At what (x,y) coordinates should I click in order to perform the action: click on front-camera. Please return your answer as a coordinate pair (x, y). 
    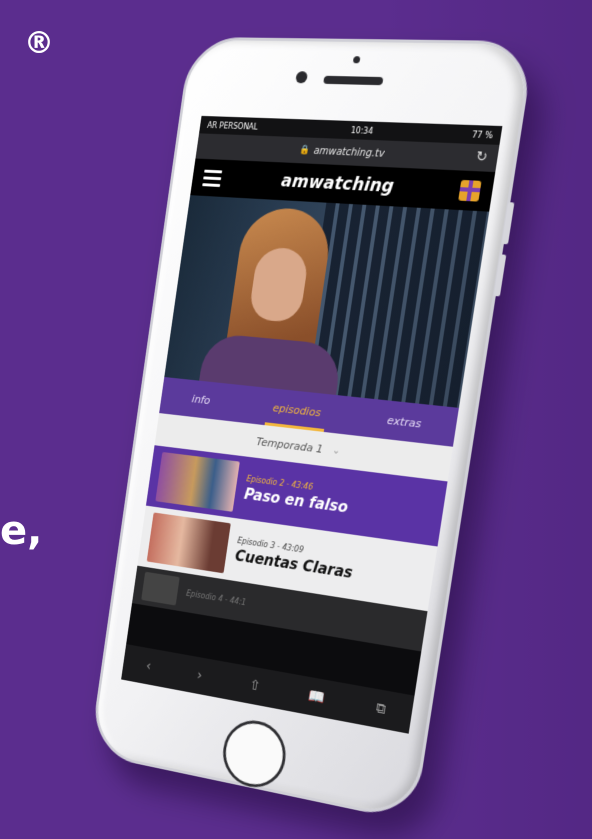
    Looking at the image, I should click on (302, 77).